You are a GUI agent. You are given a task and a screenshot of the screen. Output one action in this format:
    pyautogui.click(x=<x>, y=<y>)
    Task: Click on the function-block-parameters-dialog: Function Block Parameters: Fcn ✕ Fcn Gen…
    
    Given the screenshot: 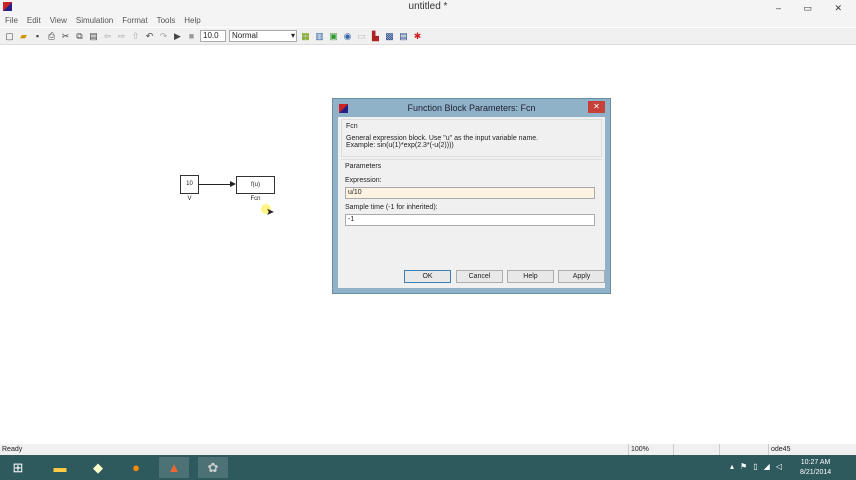 What is the action you would take?
    pyautogui.click(x=471, y=196)
    